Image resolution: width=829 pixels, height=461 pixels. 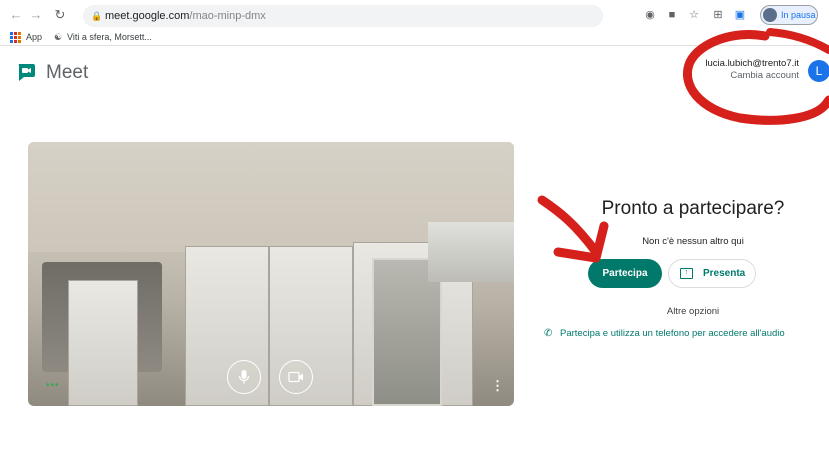 What do you see at coordinates (752, 76) in the screenshot?
I see `switch-account-link: Cambia account` at bounding box center [752, 76].